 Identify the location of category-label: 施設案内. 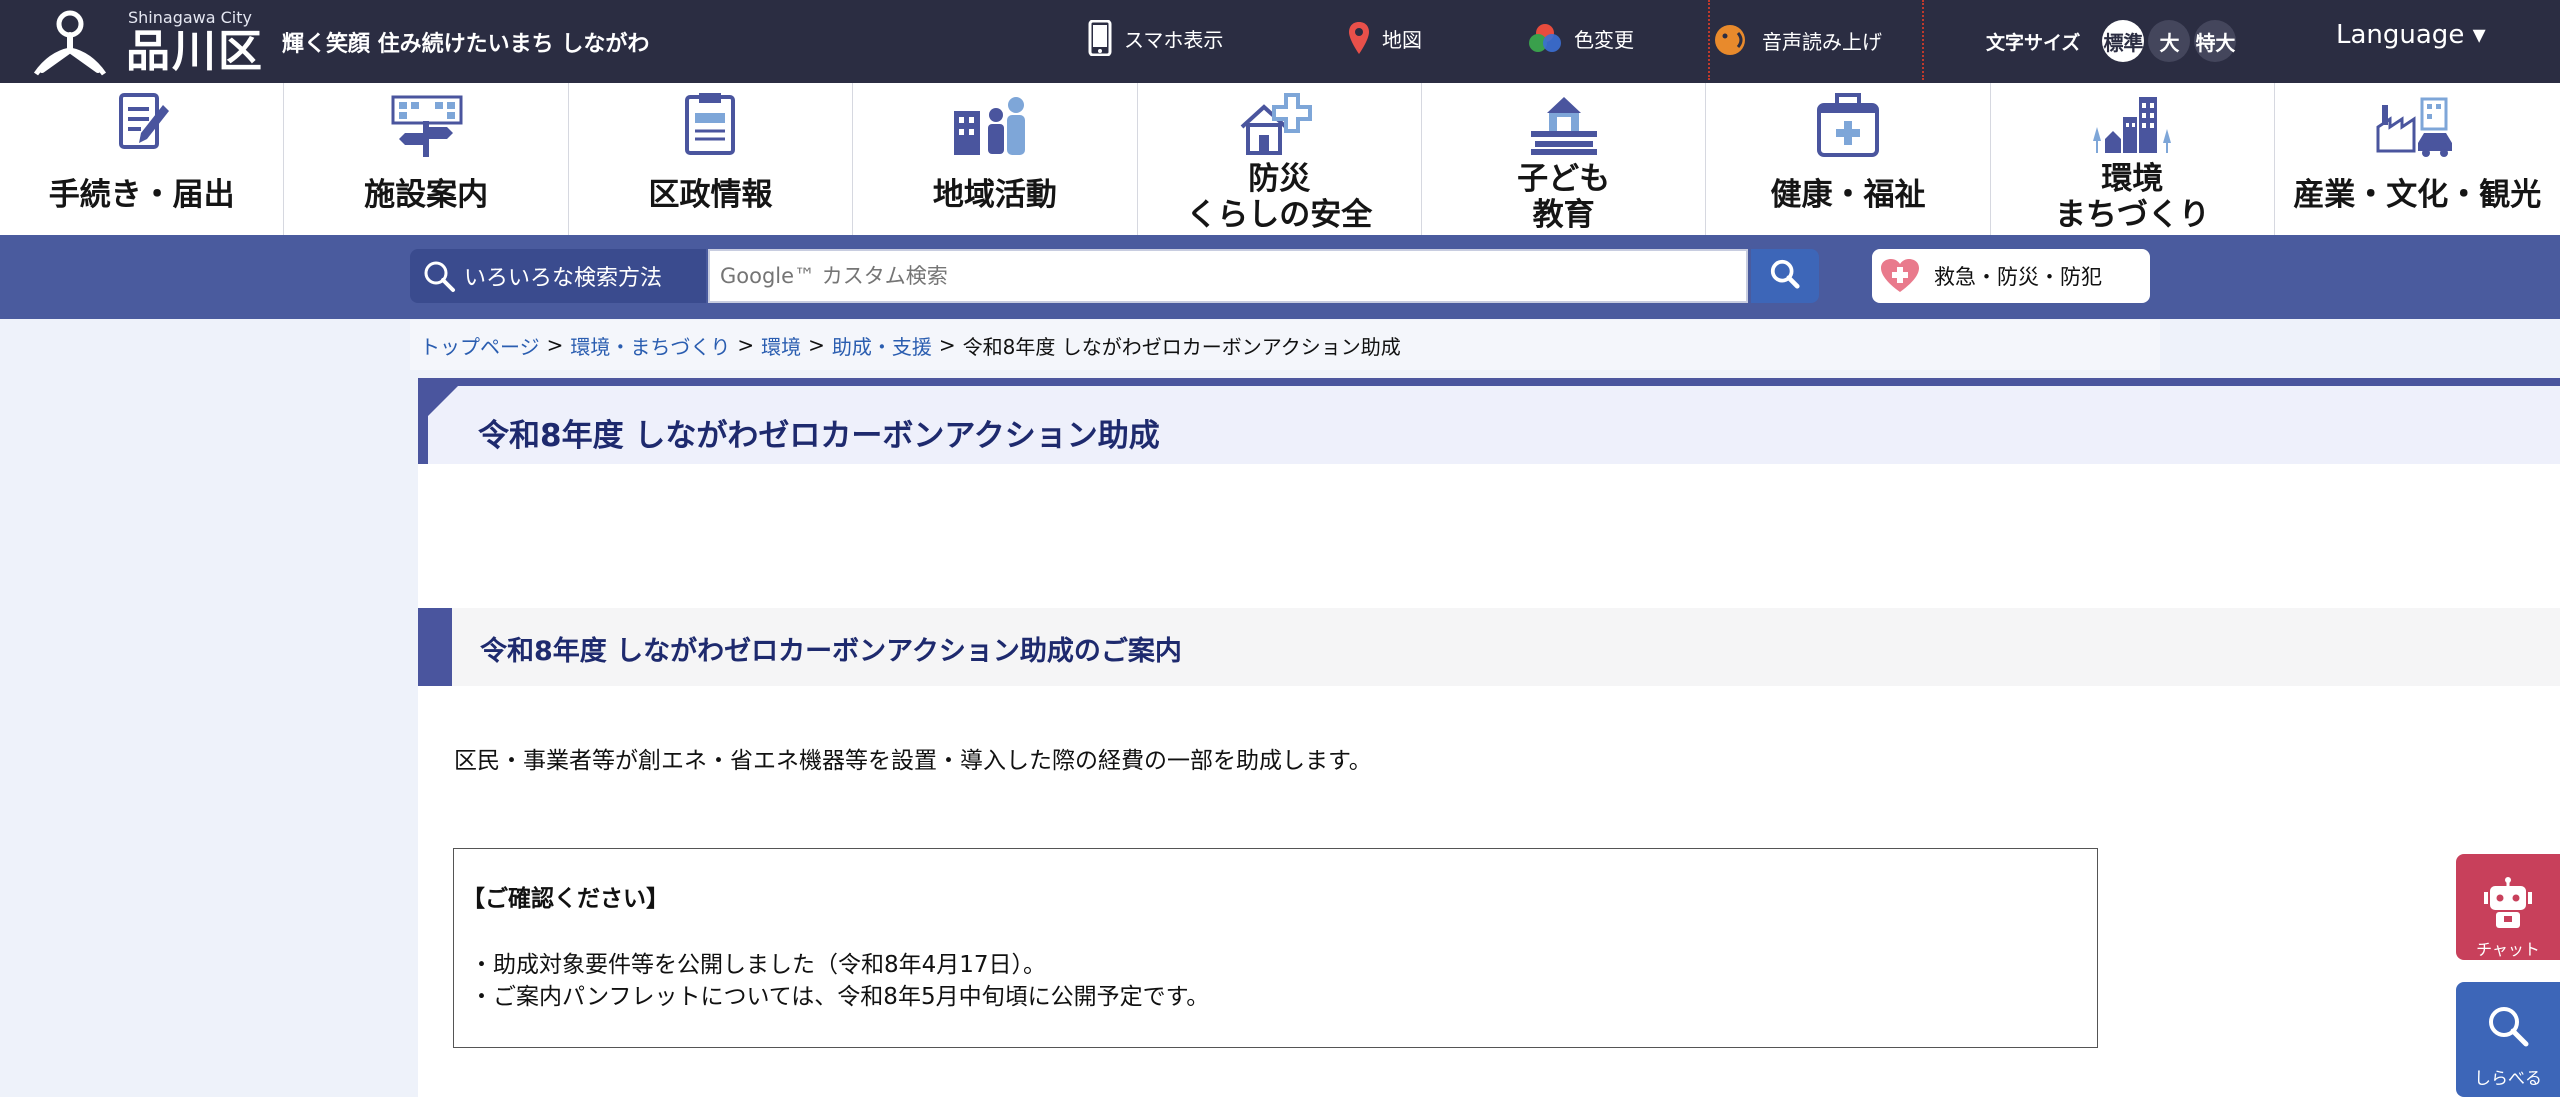
(426, 195).